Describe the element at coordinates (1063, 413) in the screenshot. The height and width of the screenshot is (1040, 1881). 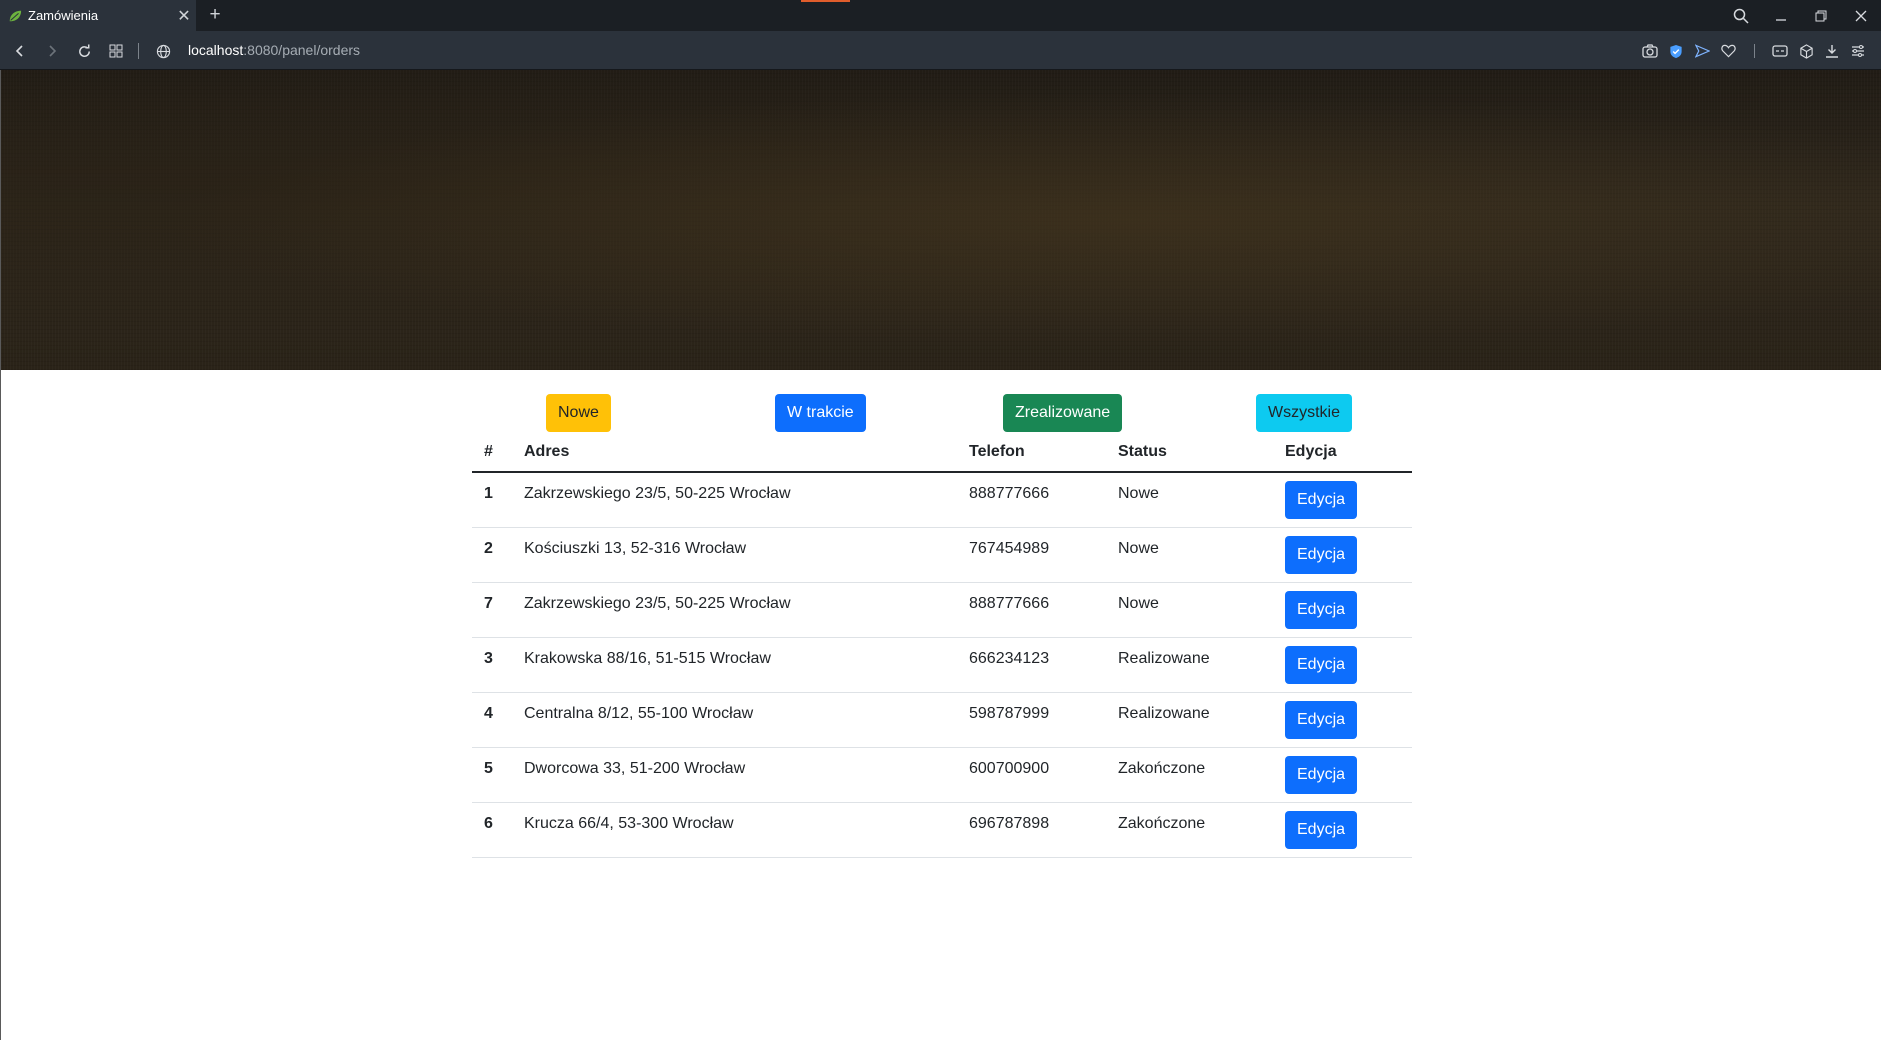
I see `filter-completed-button: Zrealizowane` at that location.